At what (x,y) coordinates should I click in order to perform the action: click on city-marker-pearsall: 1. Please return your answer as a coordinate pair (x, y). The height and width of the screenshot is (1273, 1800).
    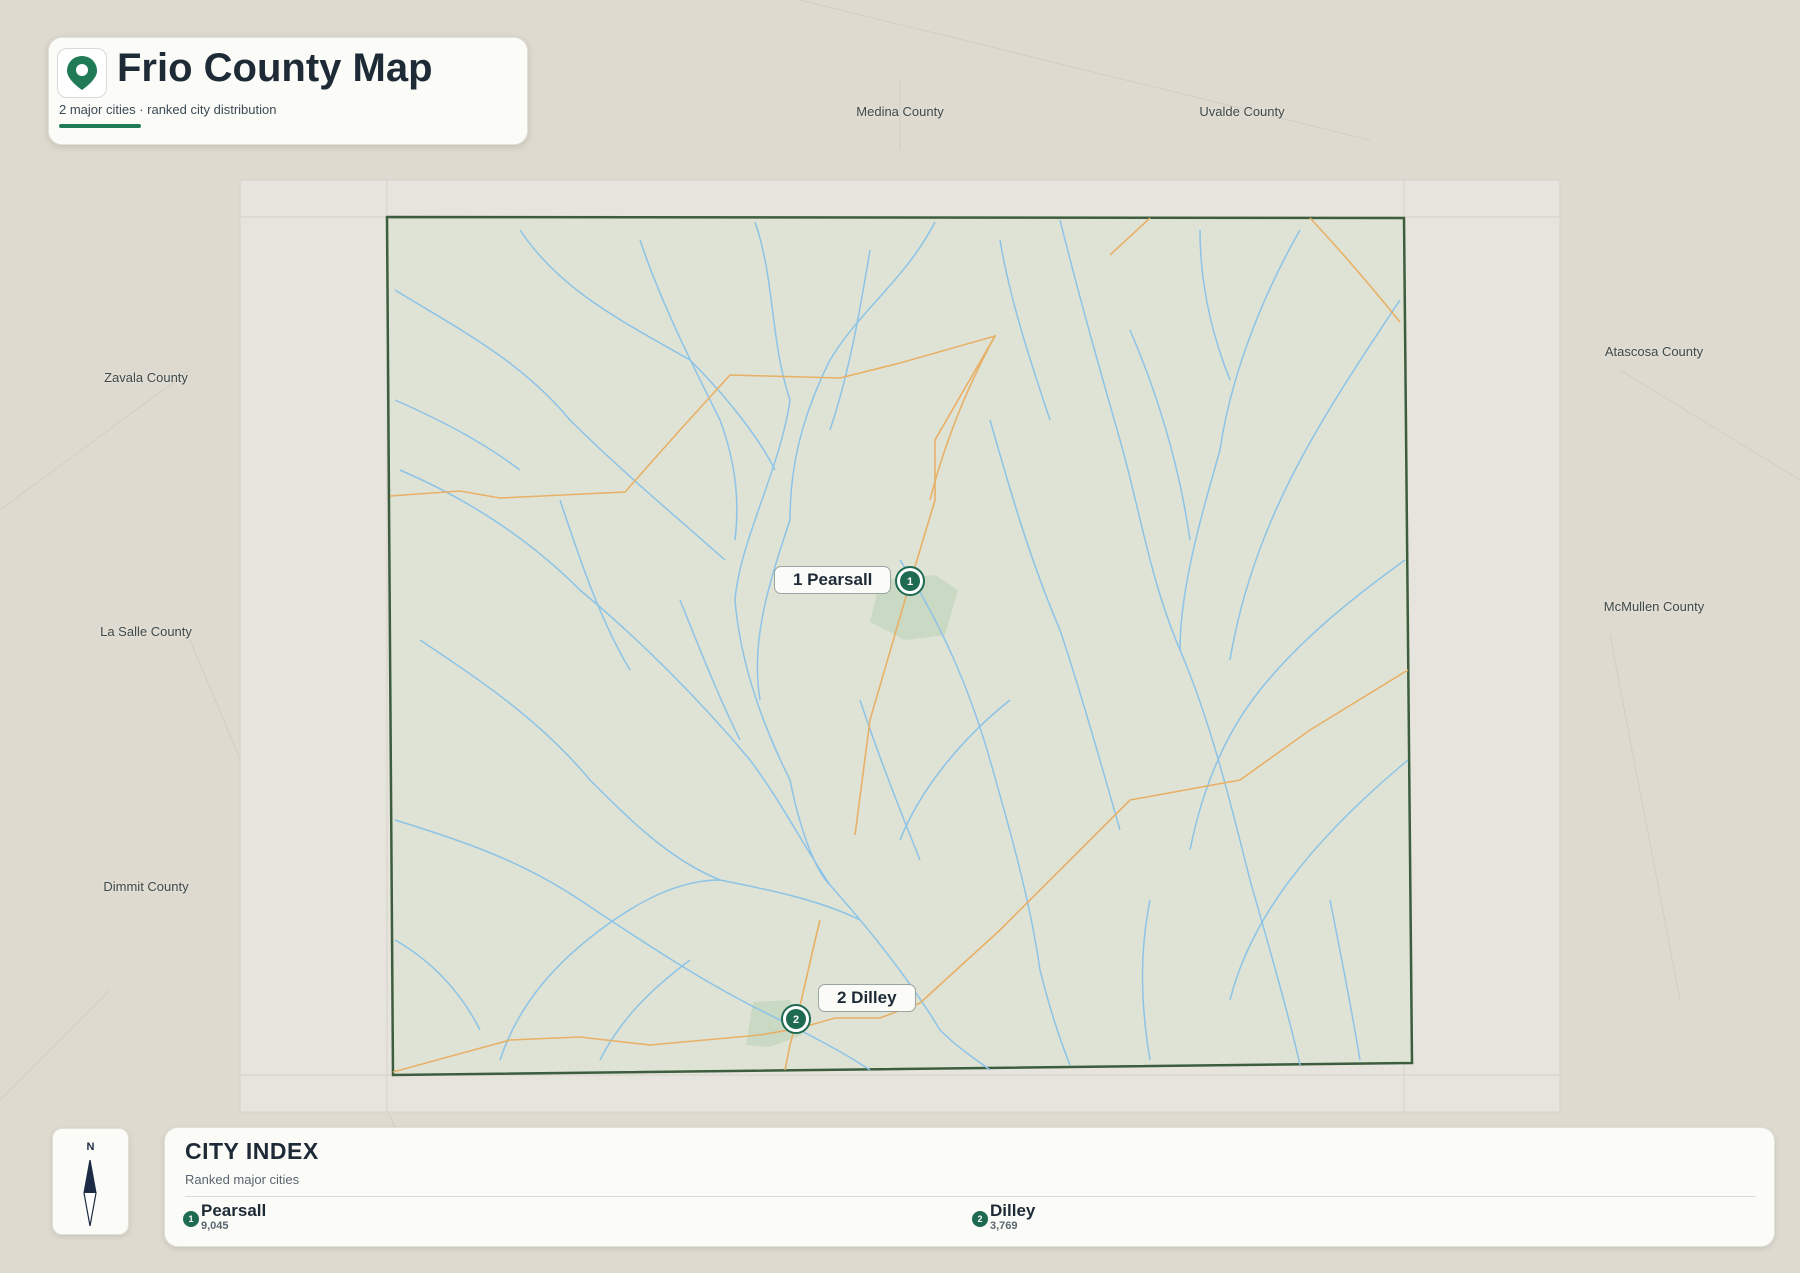
    Looking at the image, I should click on (910, 581).